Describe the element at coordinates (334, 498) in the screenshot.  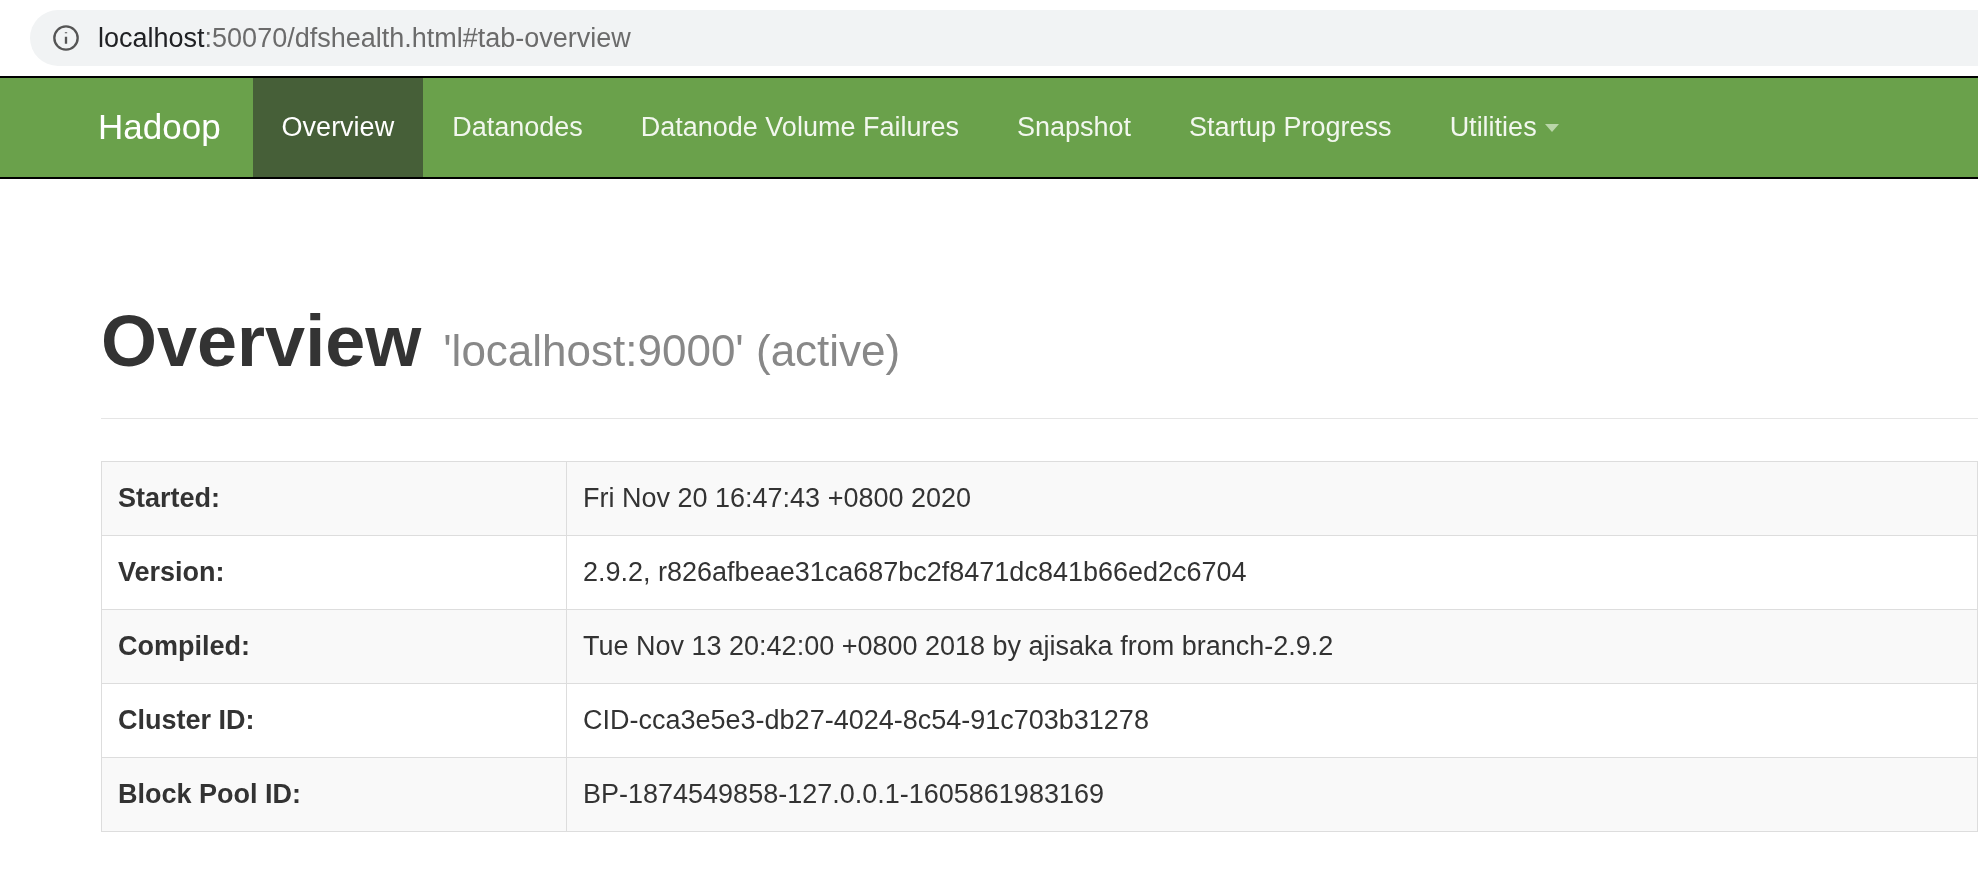
I see `row-label: Started:` at that location.